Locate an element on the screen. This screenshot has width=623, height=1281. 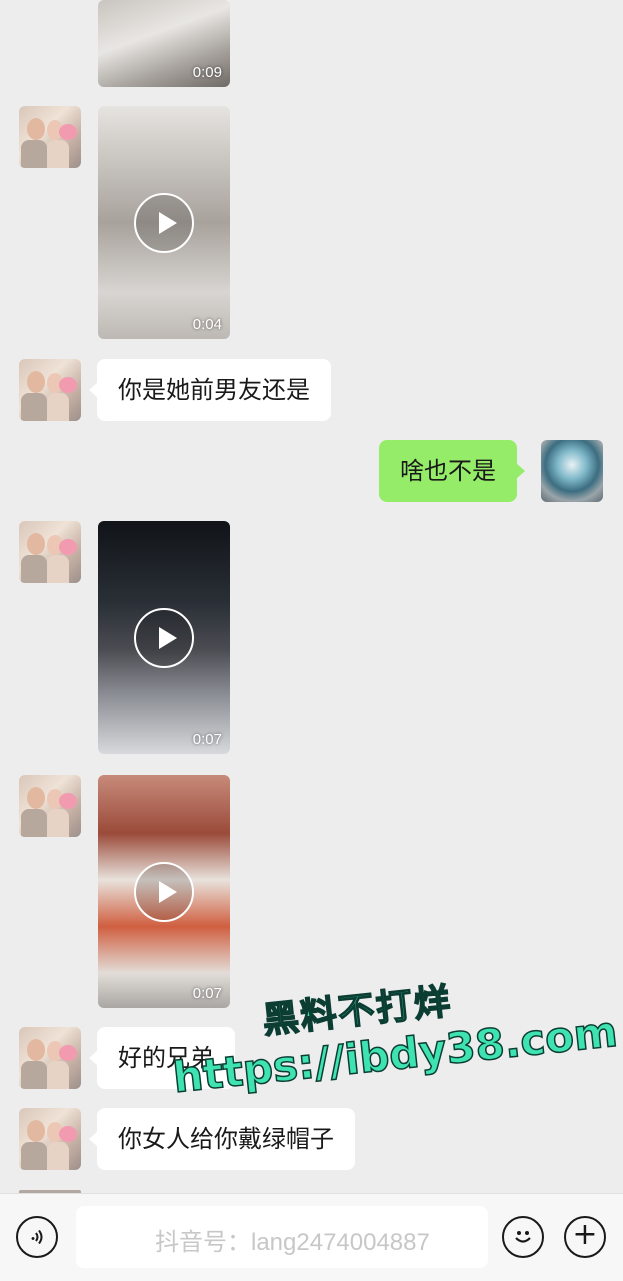
voice-icon is located at coordinates (37, 1237).